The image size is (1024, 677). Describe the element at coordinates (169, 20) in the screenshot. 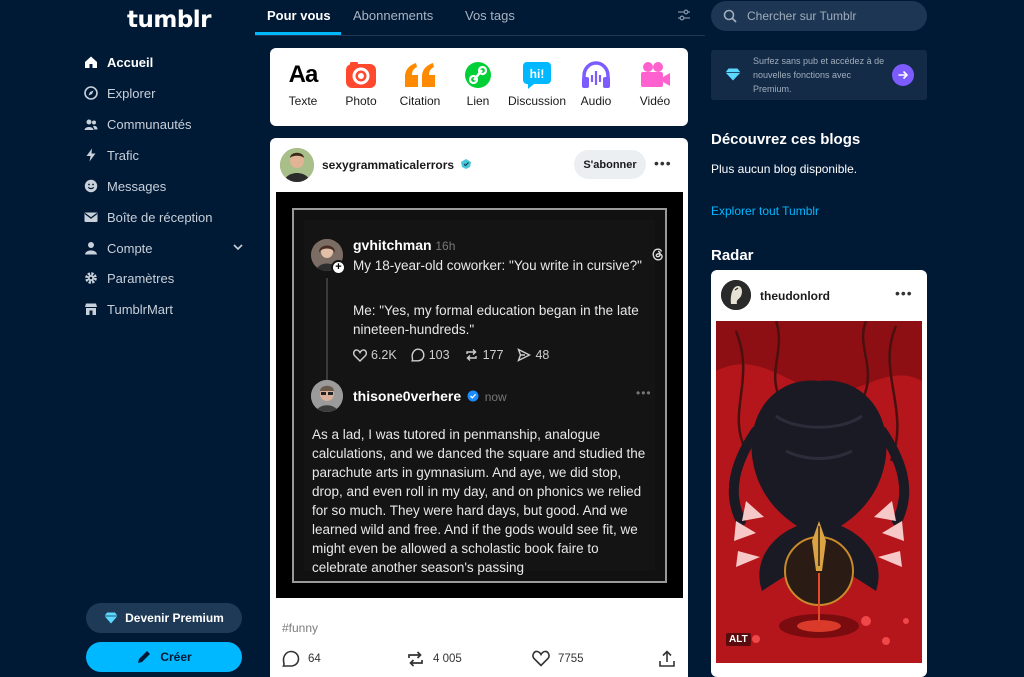

I see `tumblr-logo: tumblr` at that location.